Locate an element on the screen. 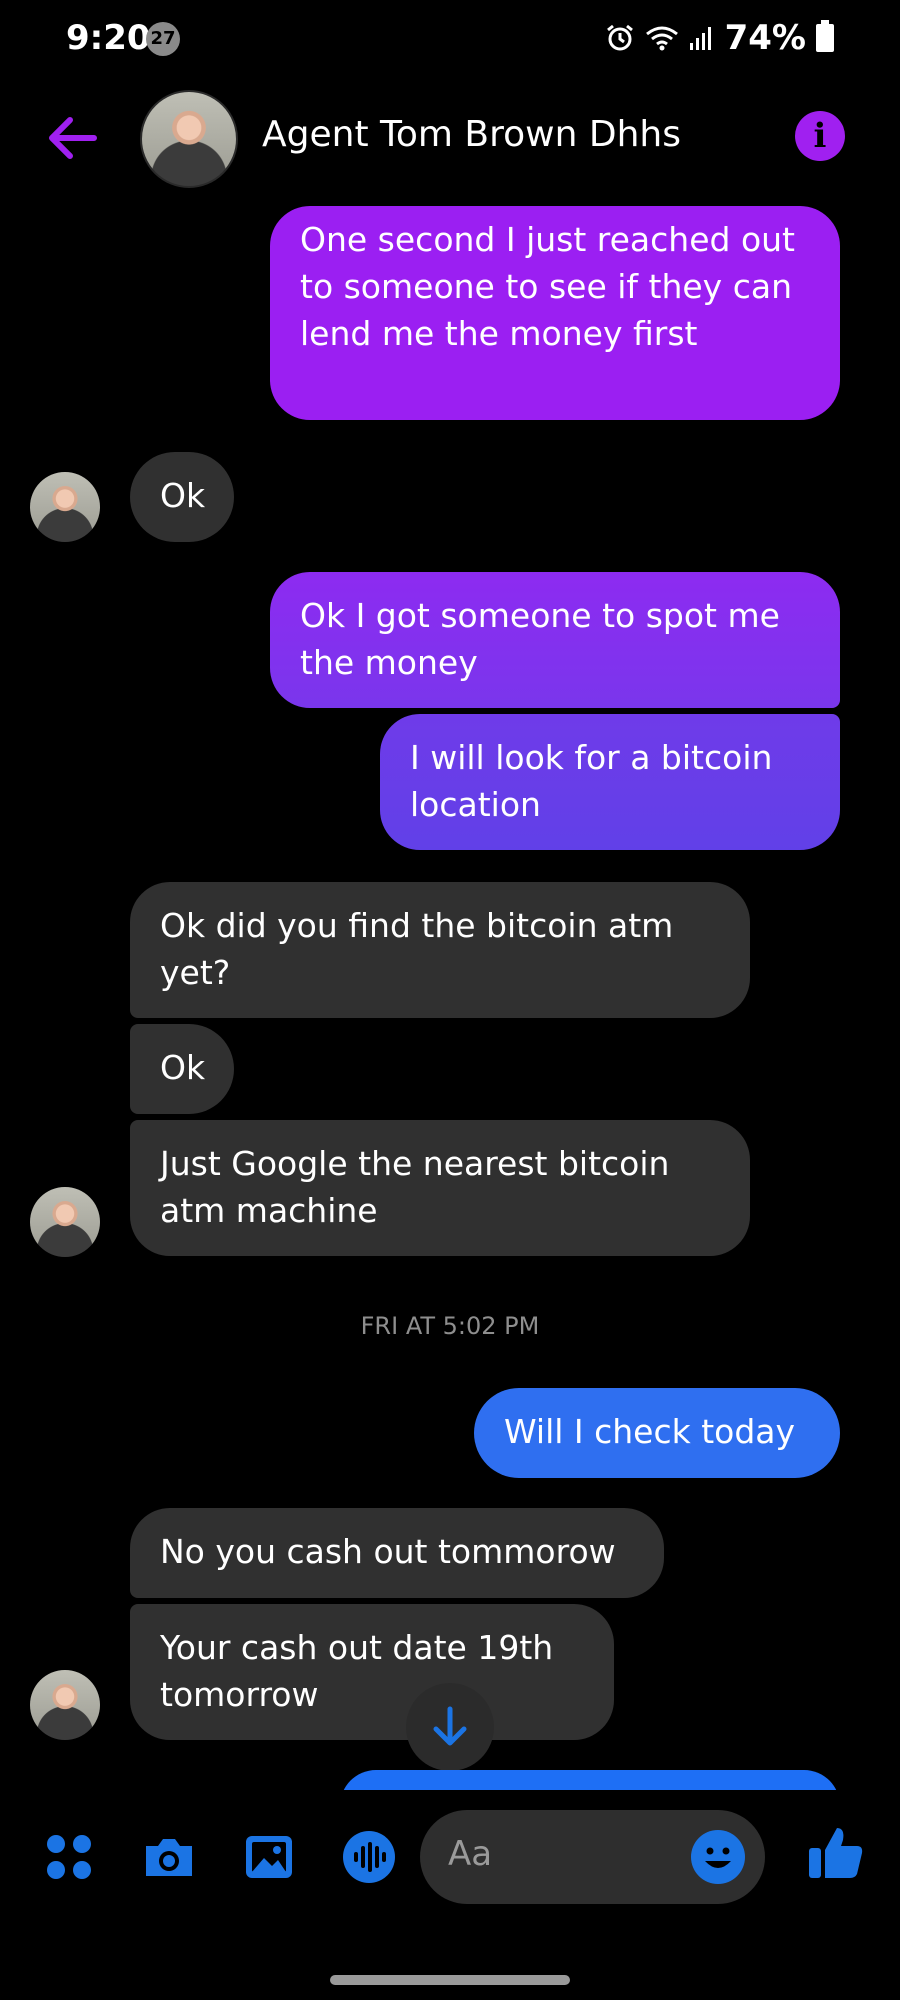  battery-icon is located at coordinates (825, 36).